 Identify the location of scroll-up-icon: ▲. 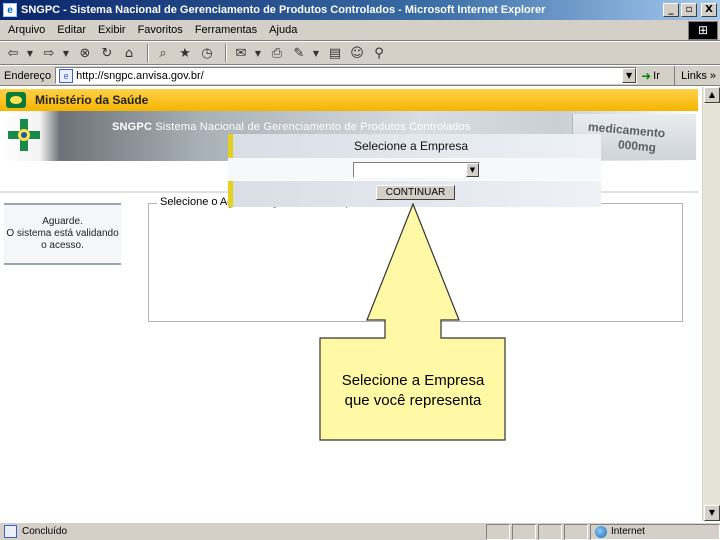
(712, 95).